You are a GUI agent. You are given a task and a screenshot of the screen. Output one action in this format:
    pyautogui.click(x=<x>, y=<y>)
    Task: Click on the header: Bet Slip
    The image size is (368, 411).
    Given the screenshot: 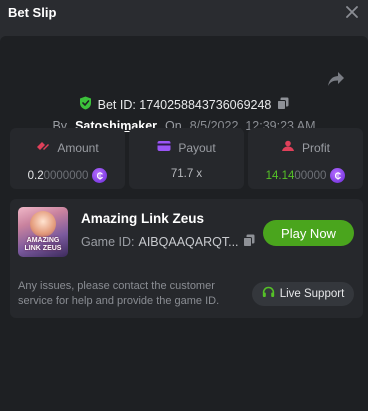 What is the action you would take?
    pyautogui.click(x=184, y=12)
    